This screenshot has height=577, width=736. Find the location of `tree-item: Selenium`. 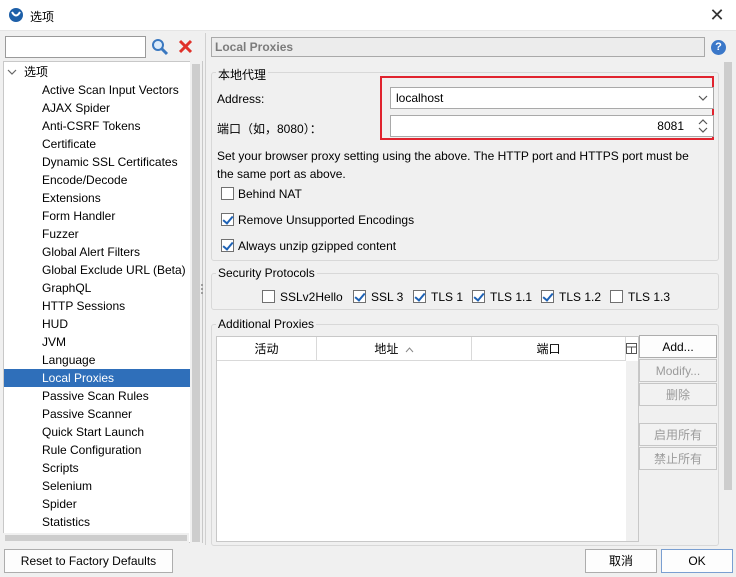

tree-item: Selenium is located at coordinates (67, 486).